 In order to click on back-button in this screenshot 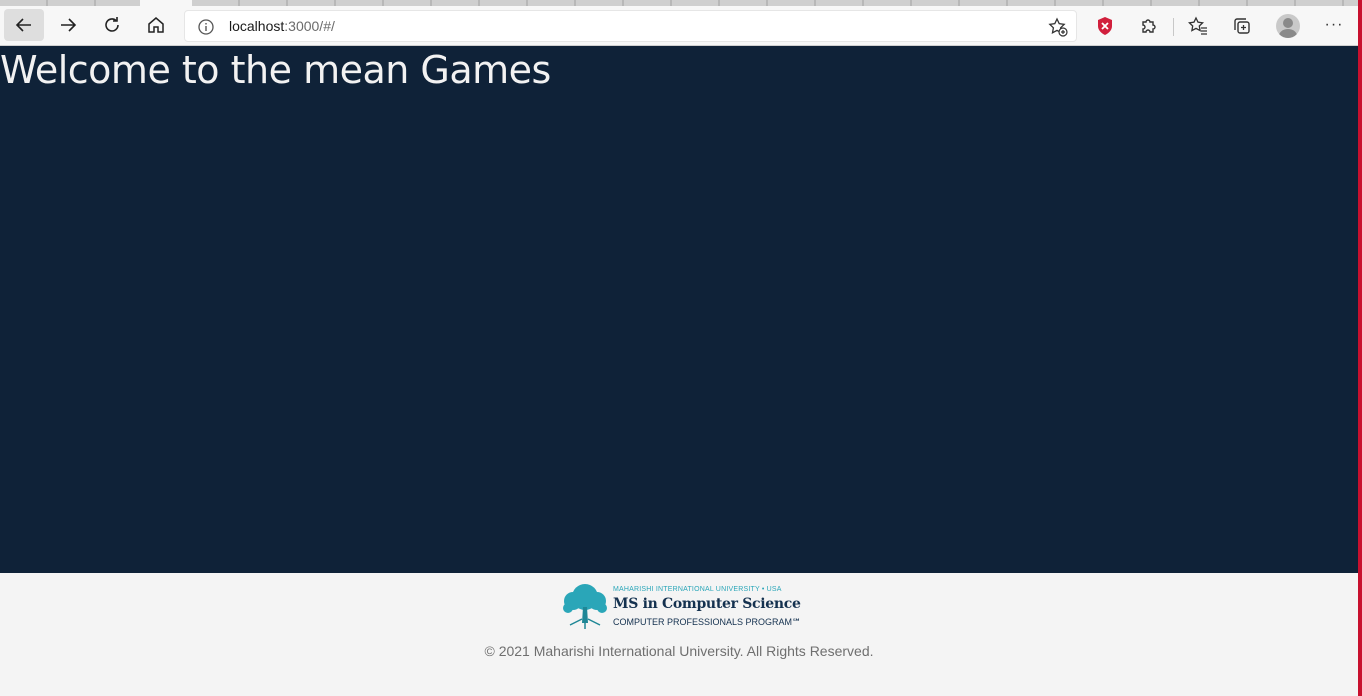, I will do `click(24, 25)`.